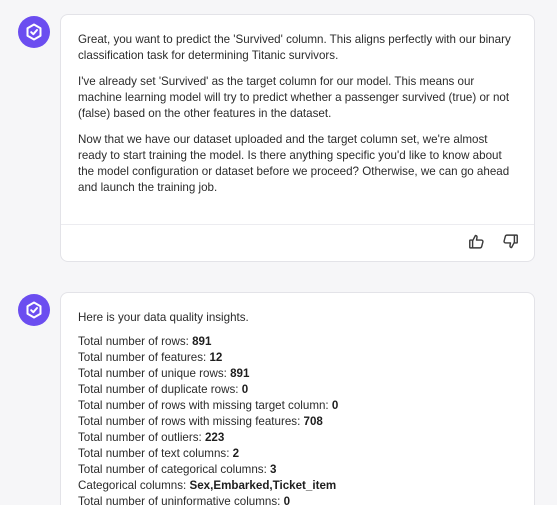 This screenshot has height=505, width=557. Describe the element at coordinates (181, 500) in the screenshot. I see `stat-label: Total number of uninformative columns:` at that location.